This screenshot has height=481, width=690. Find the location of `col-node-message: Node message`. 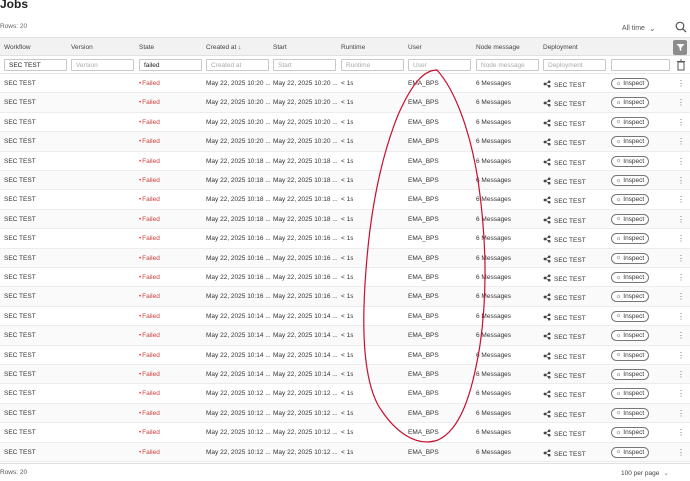

col-node-message: Node message is located at coordinates (498, 47).